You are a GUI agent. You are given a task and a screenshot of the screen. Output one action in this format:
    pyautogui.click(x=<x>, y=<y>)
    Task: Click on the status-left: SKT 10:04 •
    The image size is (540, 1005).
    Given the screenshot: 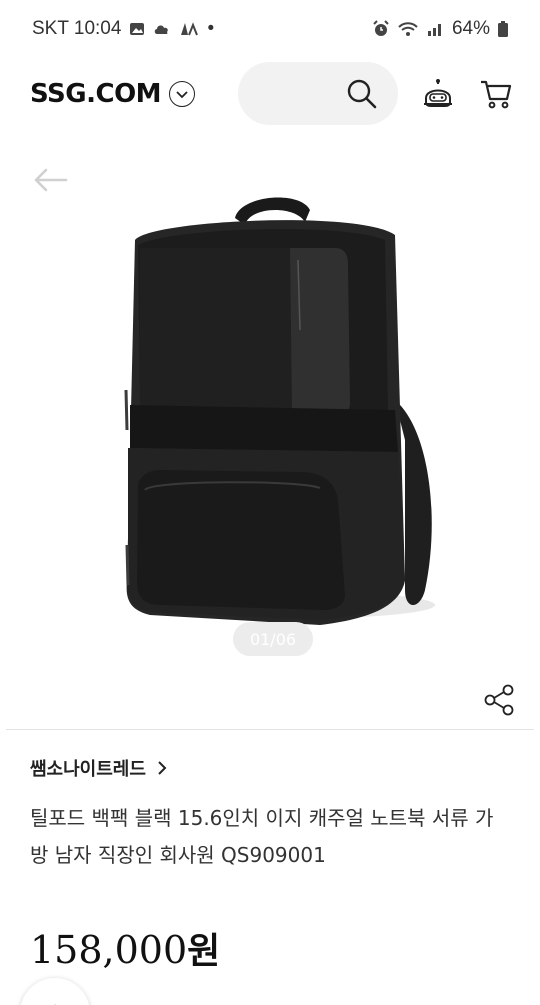 What is the action you would take?
    pyautogui.click(x=123, y=29)
    